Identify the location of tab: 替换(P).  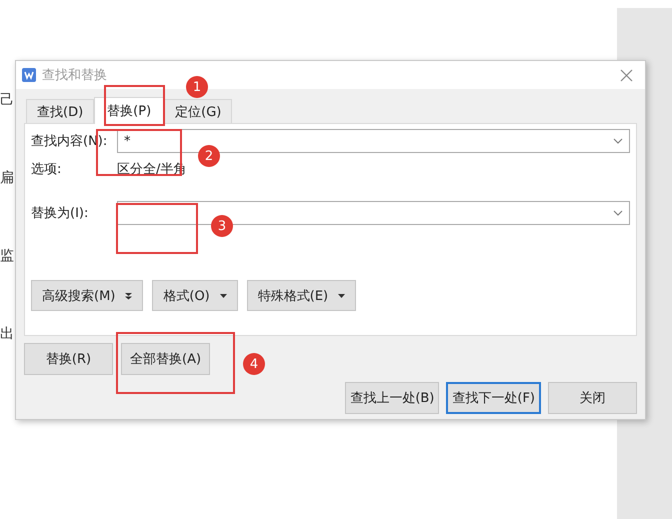
(129, 110).